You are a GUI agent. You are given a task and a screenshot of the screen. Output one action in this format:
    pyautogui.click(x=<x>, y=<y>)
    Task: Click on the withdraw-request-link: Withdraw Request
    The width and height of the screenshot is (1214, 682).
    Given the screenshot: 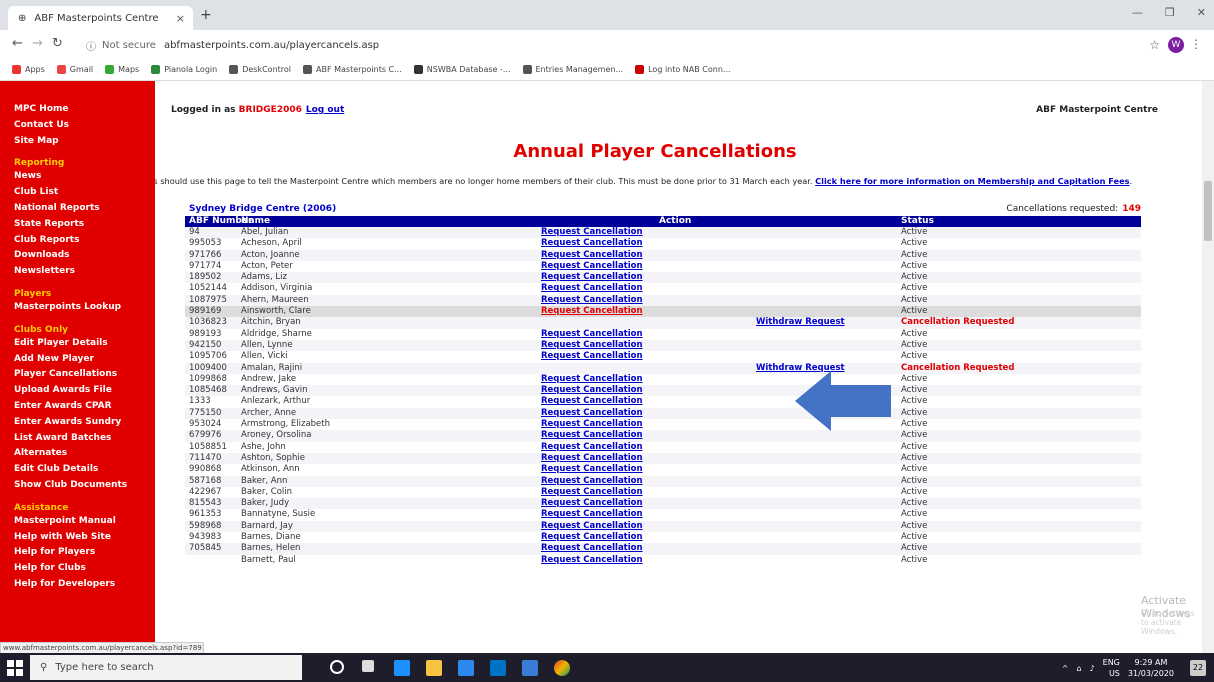 What is the action you would take?
    pyautogui.click(x=800, y=322)
    